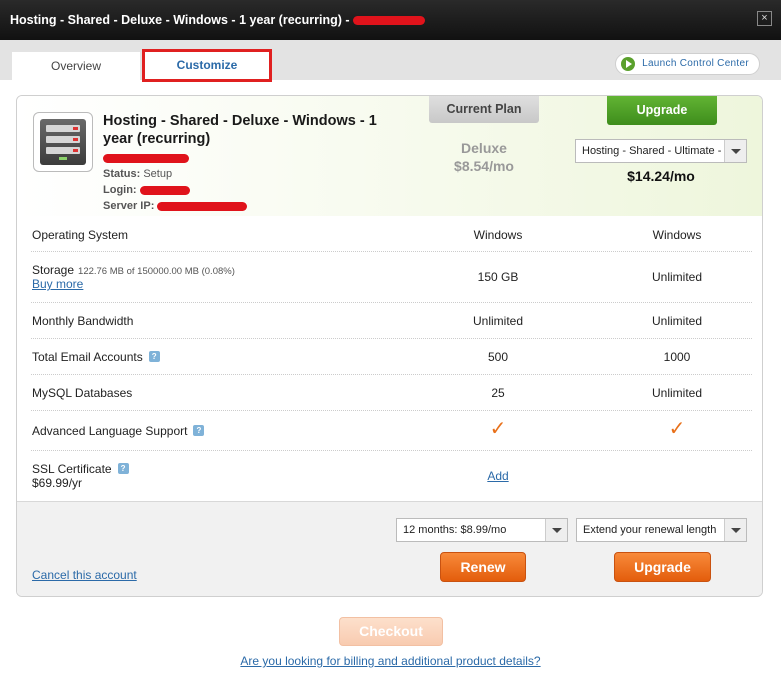 The image size is (781, 687). I want to click on feature-current-value: 500, so click(498, 357).